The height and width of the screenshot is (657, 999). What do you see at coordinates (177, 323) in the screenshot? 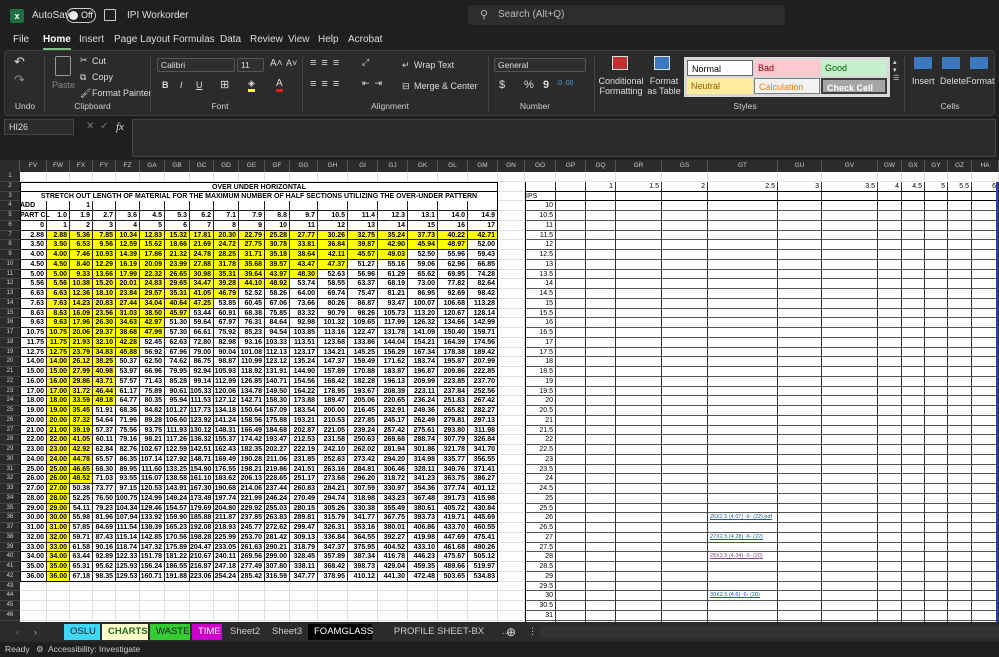
I see `stretch-length-cell: 51.30` at bounding box center [177, 323].